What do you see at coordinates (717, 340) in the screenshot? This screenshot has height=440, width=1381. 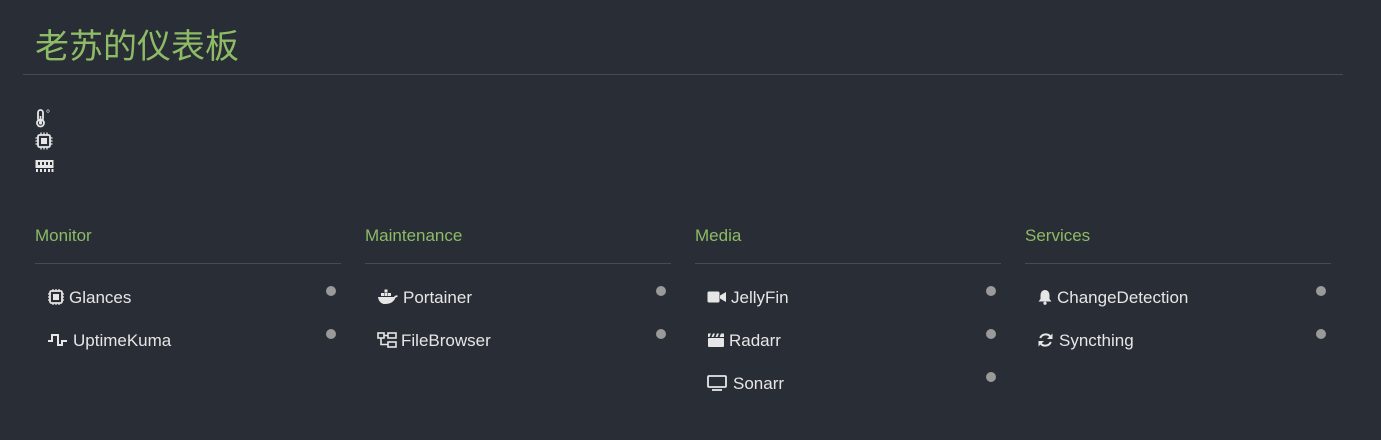 I see `clapperboard-icon` at bounding box center [717, 340].